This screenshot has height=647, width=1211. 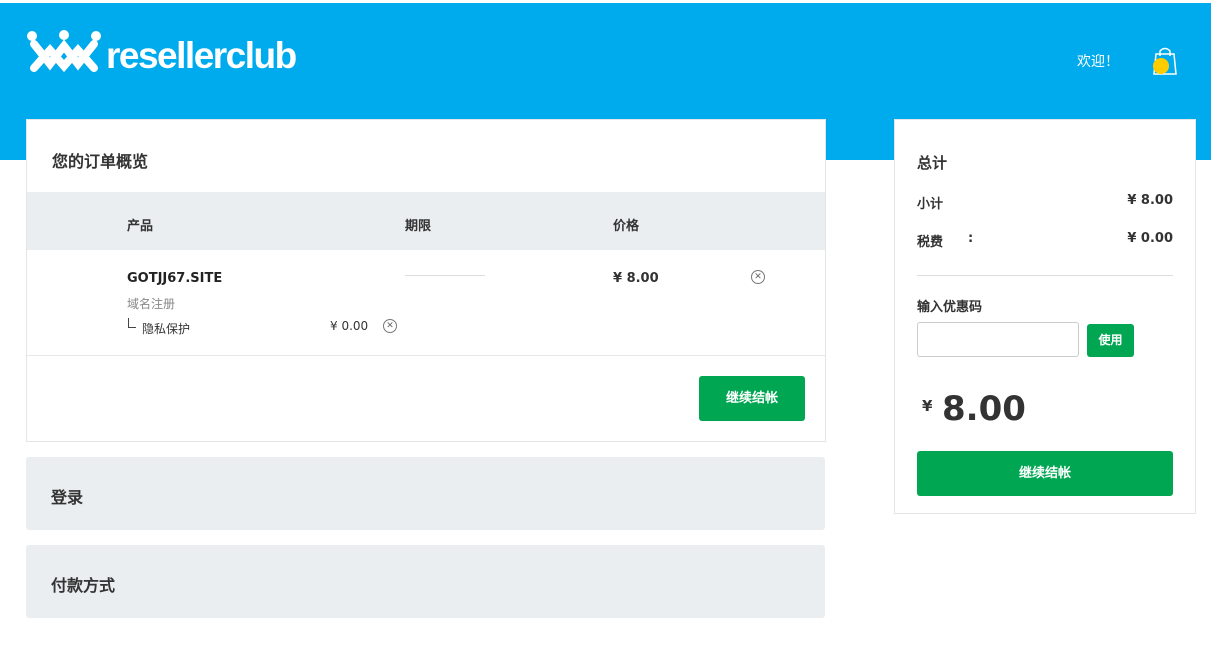 I want to click on login-section-title: 登录, so click(x=67, y=497).